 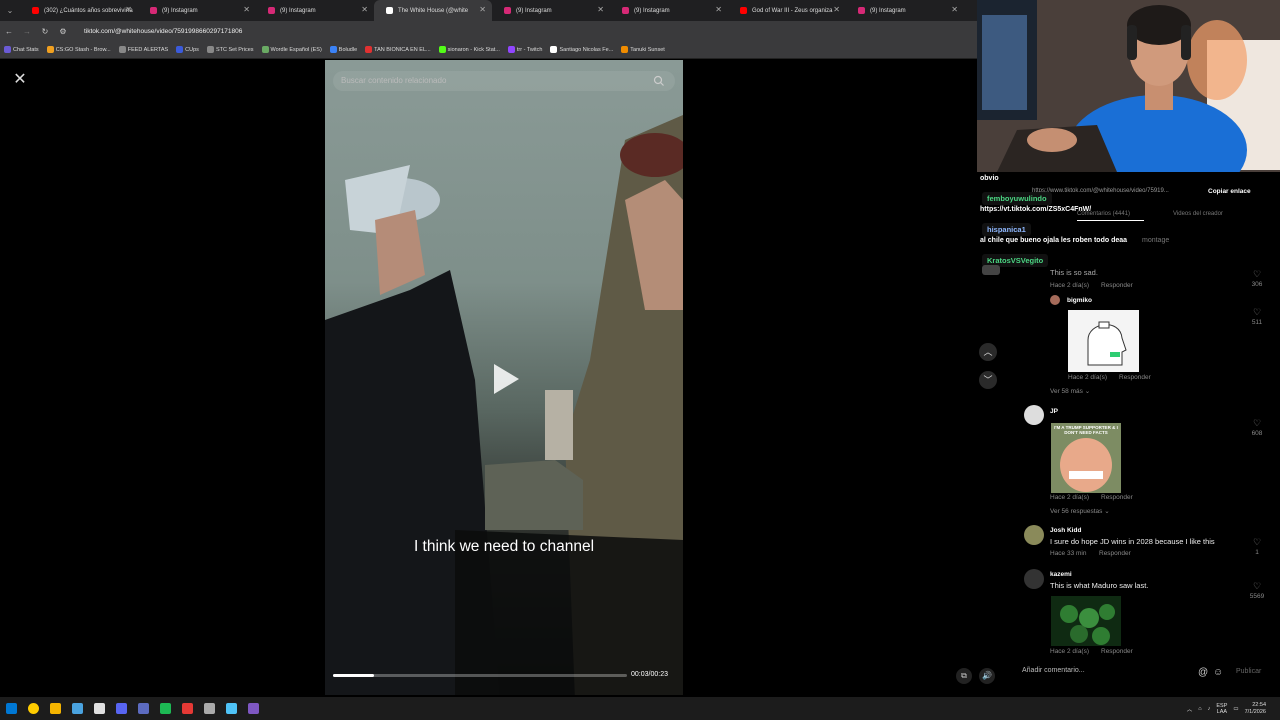 I want to click on search-placeholder: Buscar contenido relacionado, so click(x=394, y=80).